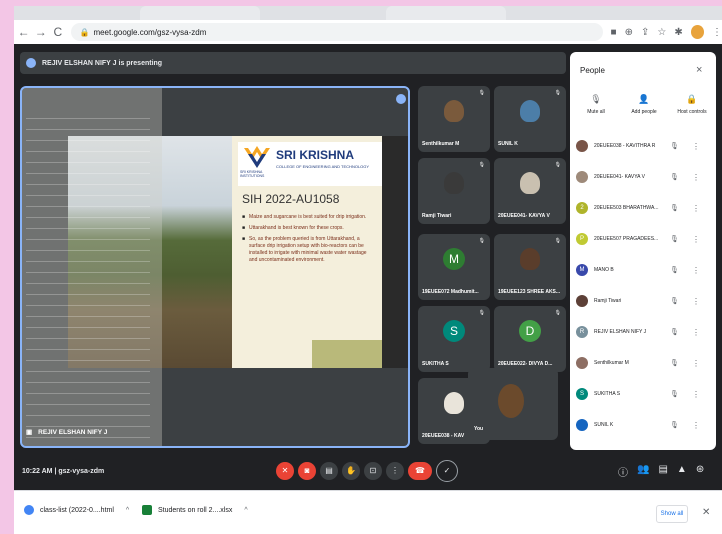 The height and width of the screenshot is (534, 722). What do you see at coordinates (643, 363) in the screenshot?
I see `participant-row: Senthilkumar M 🎙 ⋮` at bounding box center [643, 363].